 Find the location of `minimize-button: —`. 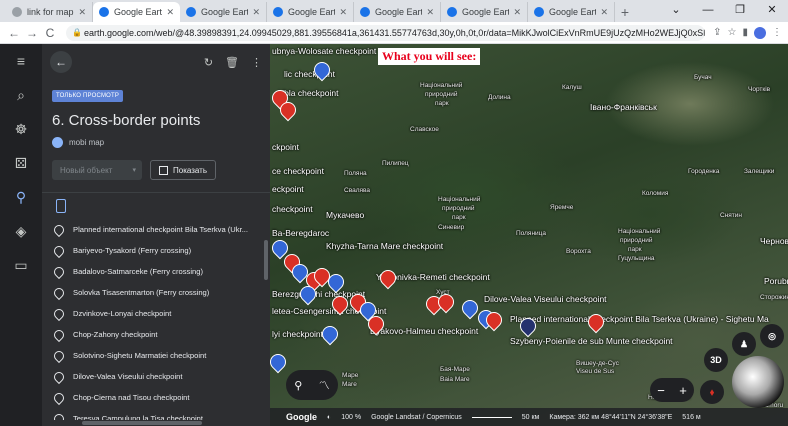

minimize-button: — is located at coordinates (708, 11).